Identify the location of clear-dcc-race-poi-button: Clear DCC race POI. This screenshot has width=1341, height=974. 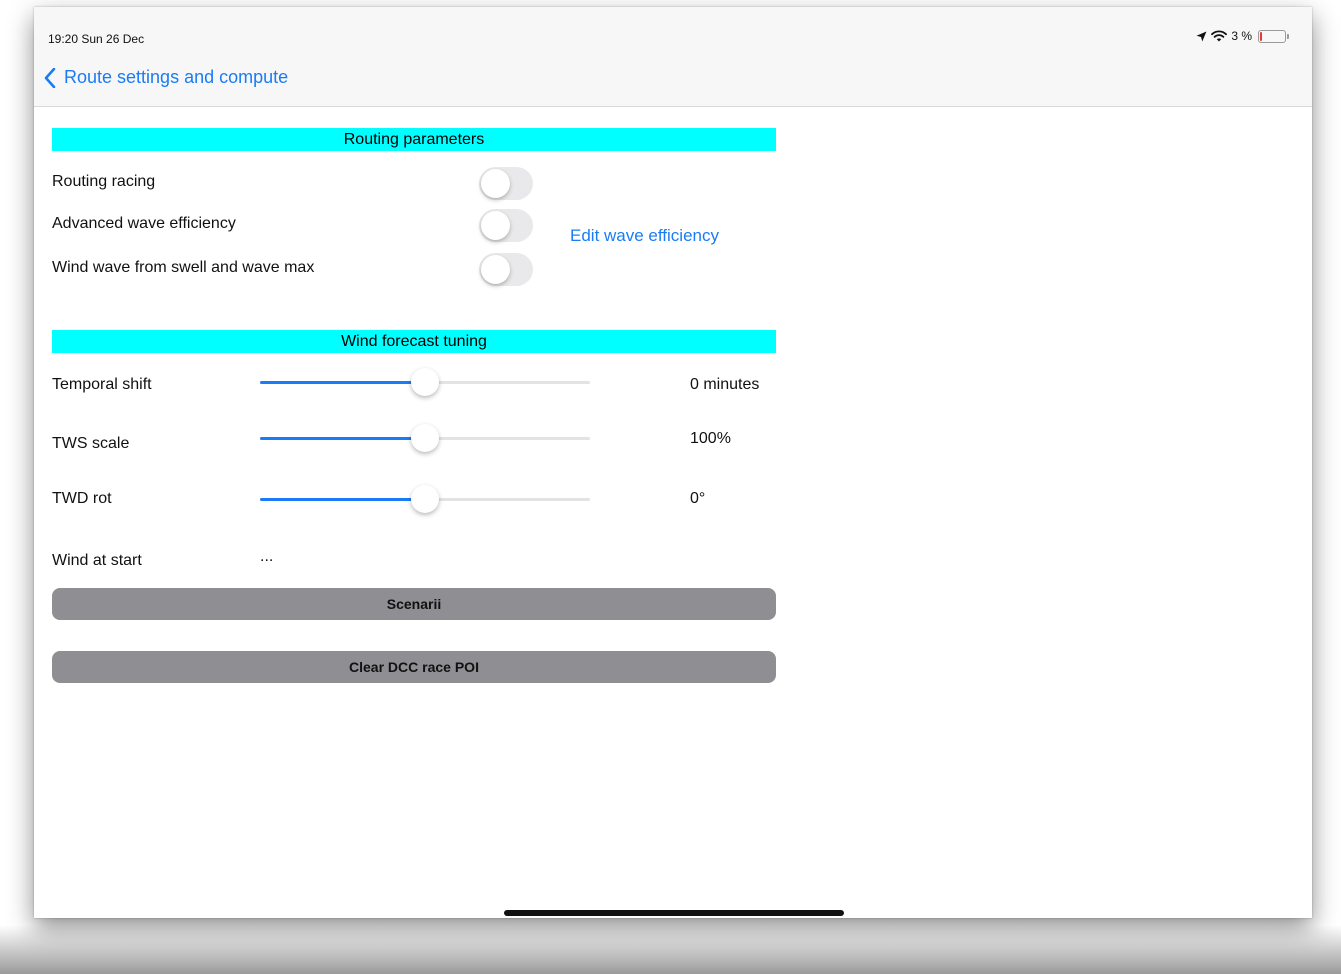
(414, 667).